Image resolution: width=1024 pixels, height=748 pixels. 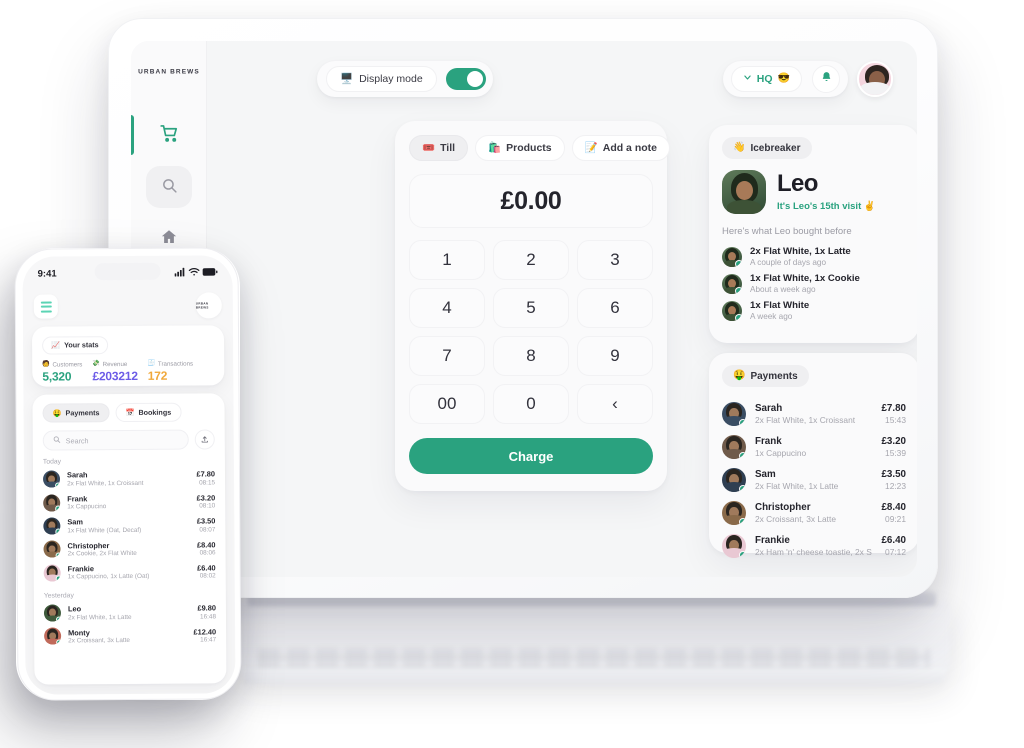 What do you see at coordinates (447, 404) in the screenshot?
I see `key-00: 00` at bounding box center [447, 404].